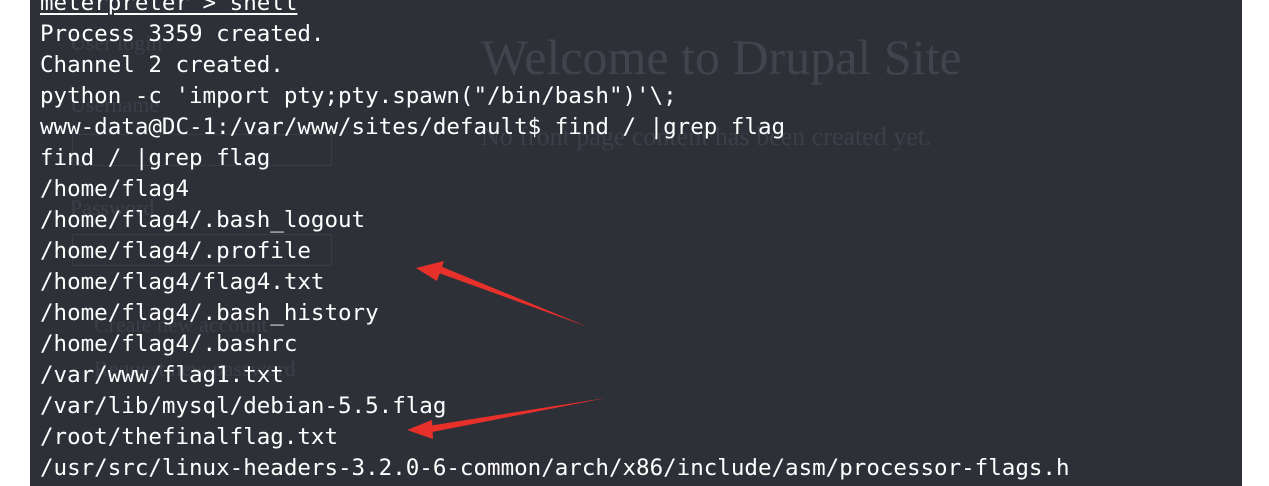 The height and width of the screenshot is (486, 1269). I want to click on terminal-line-final-flag: /root/thefinalflag.txt, so click(189, 437).